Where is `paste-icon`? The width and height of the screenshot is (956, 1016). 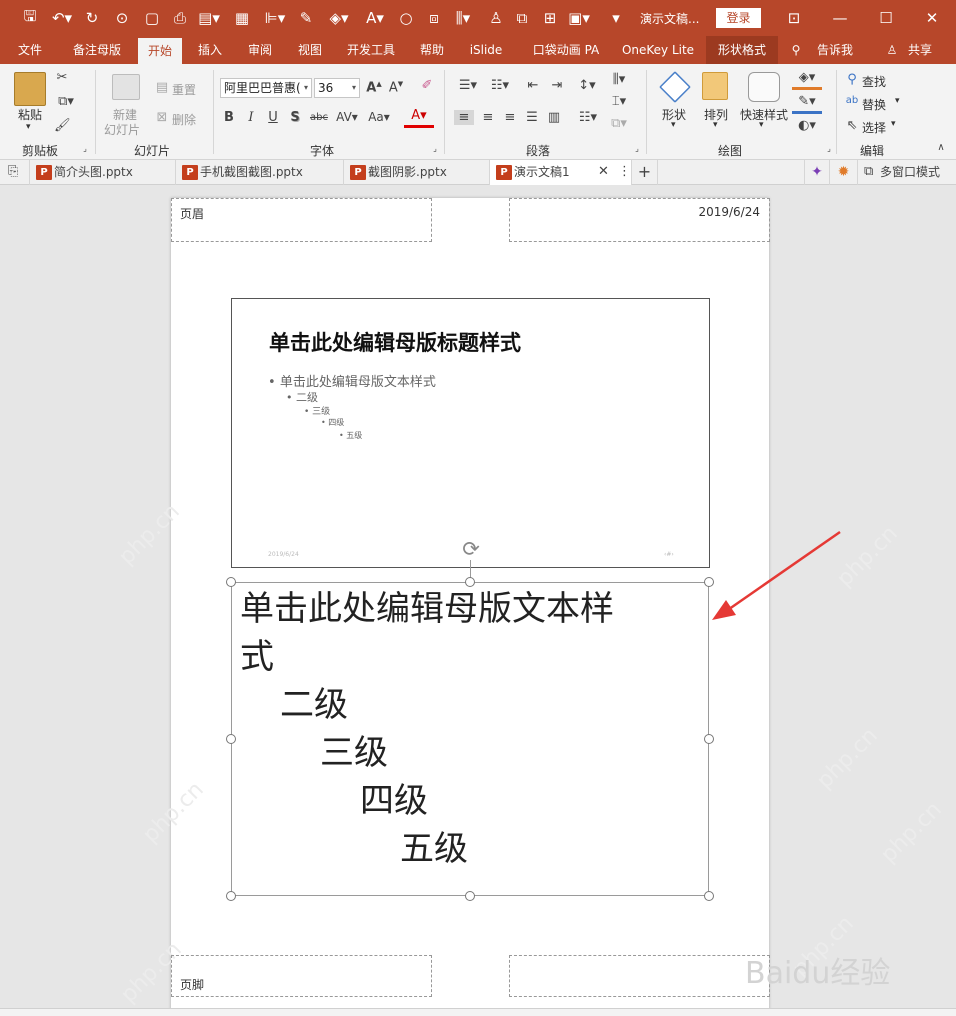
paste-icon is located at coordinates (30, 89).